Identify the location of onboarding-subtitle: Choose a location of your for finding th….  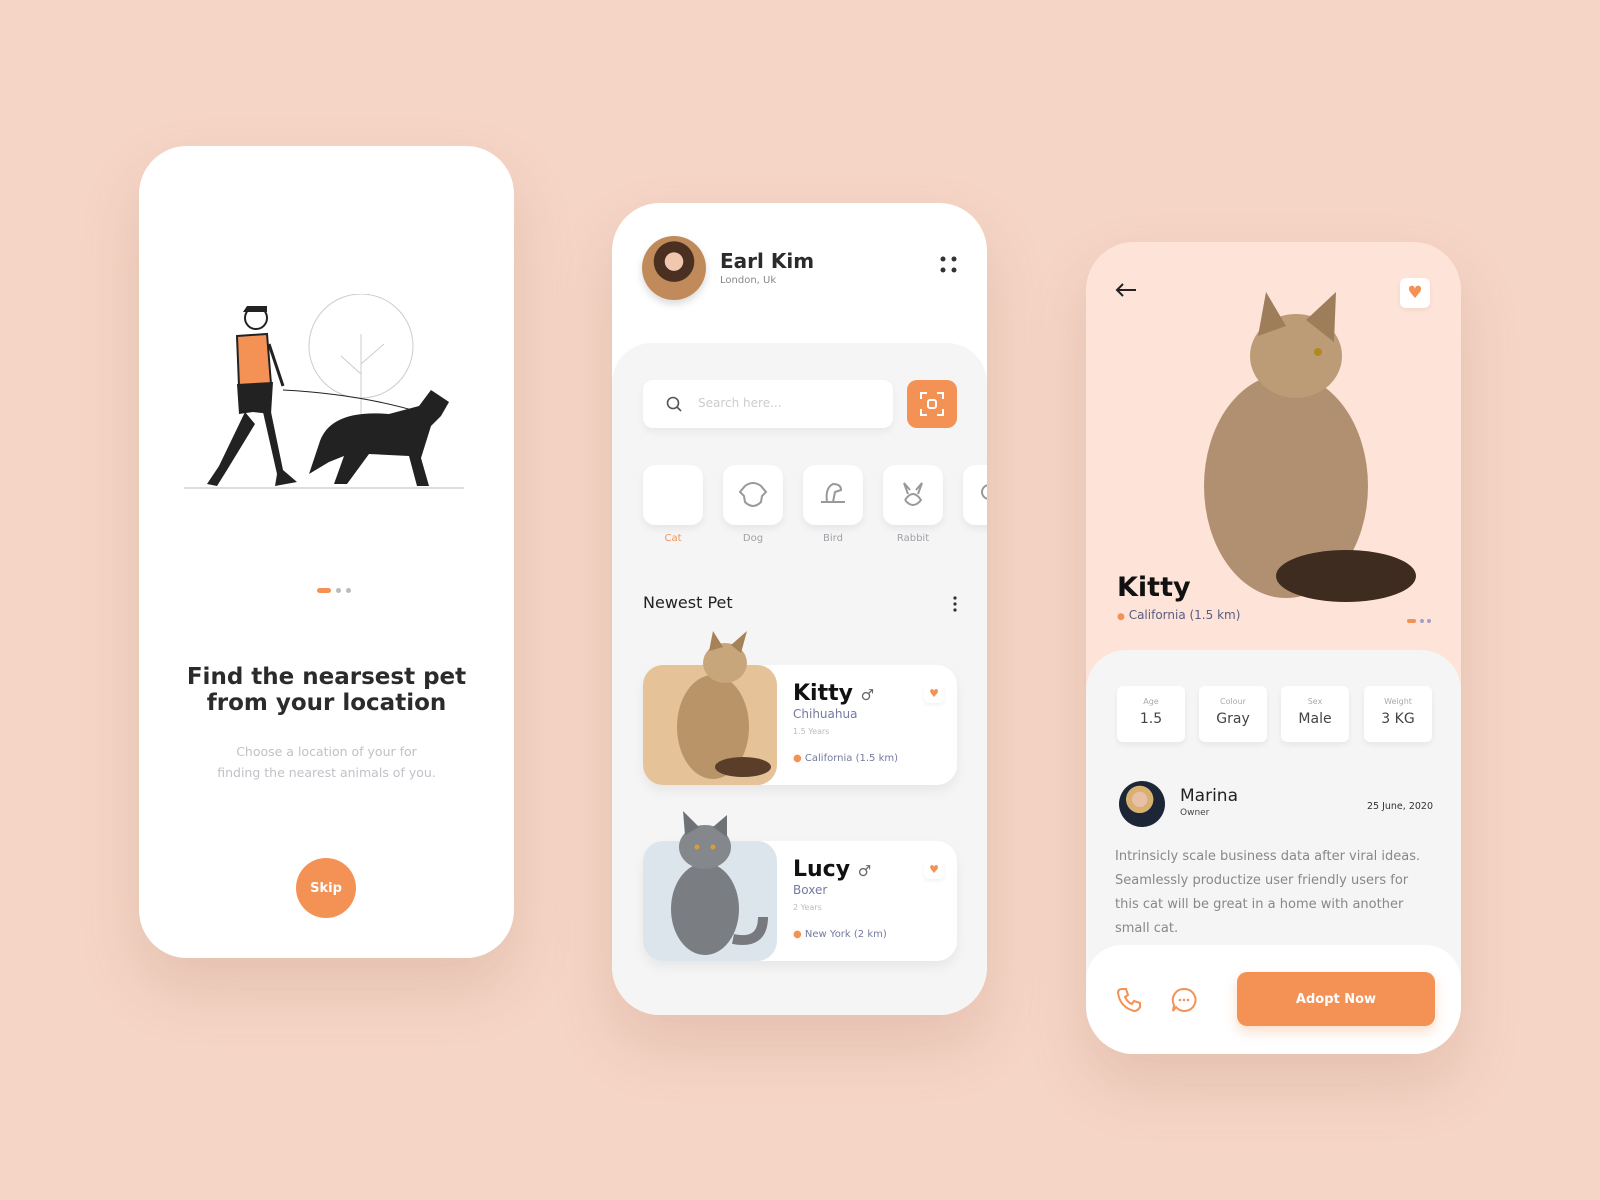
(326, 762).